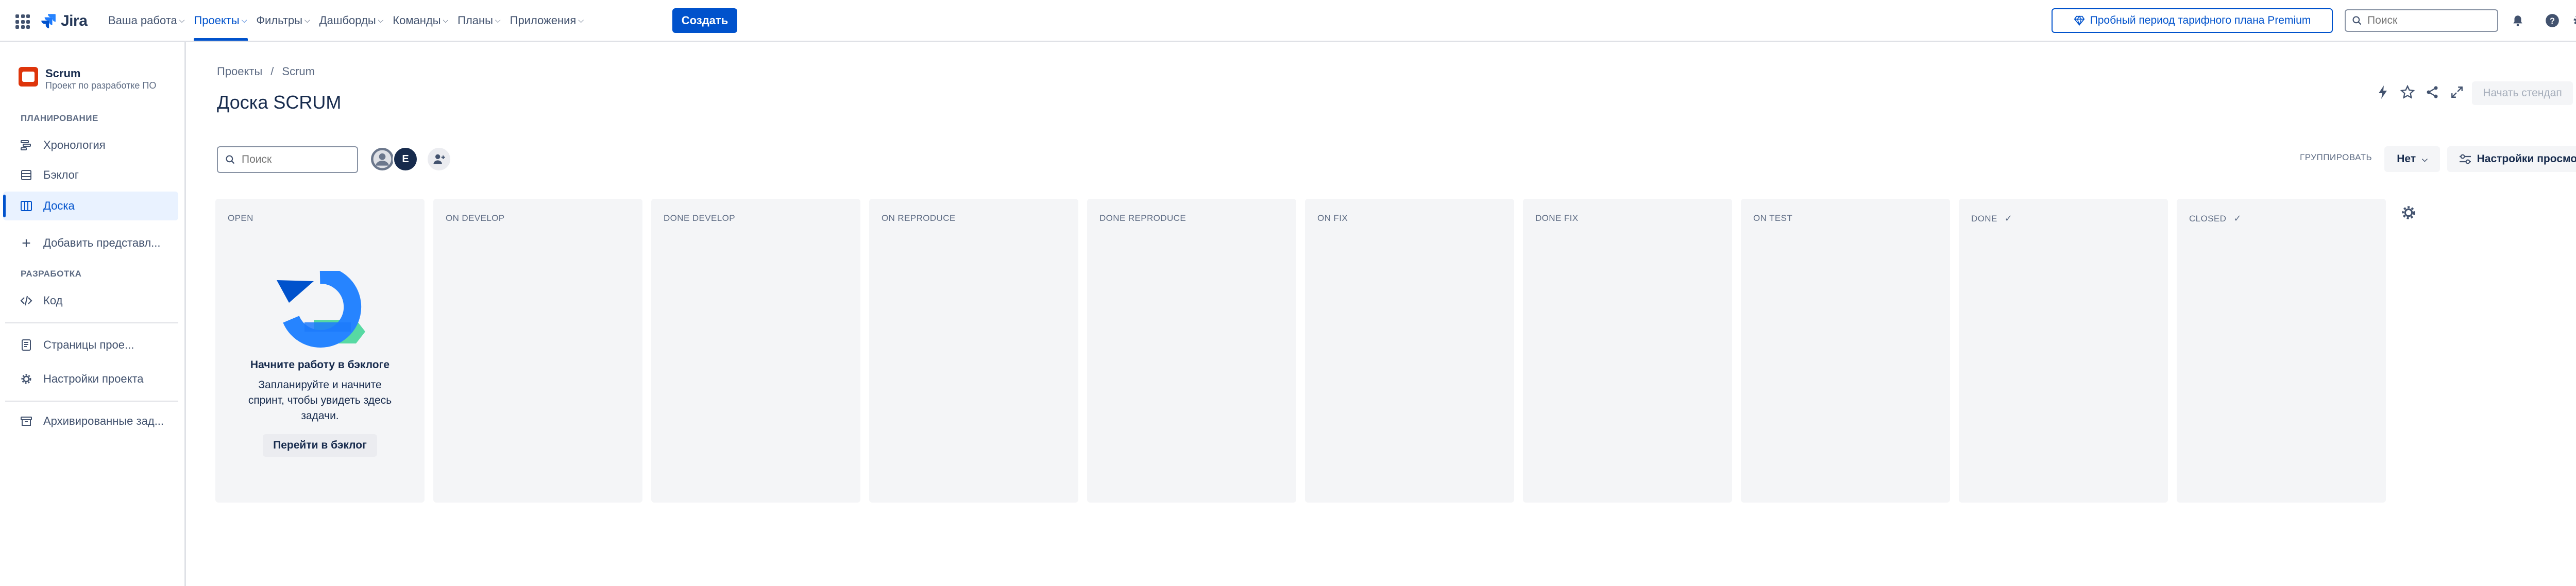 This screenshot has width=2576, height=586. I want to click on jira-logo-icon, so click(48, 21).